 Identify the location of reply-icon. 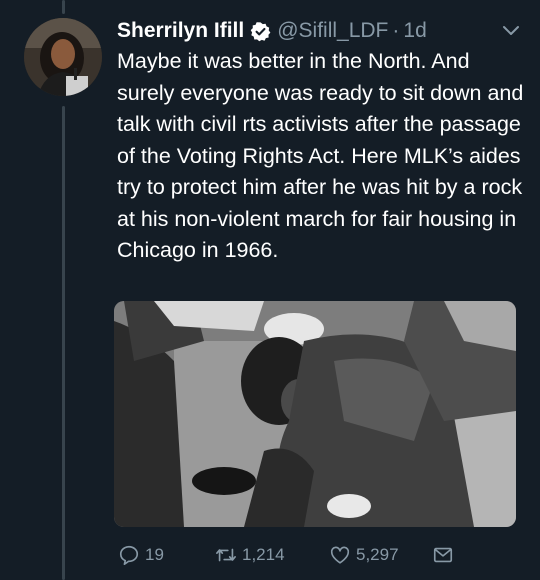
(129, 555).